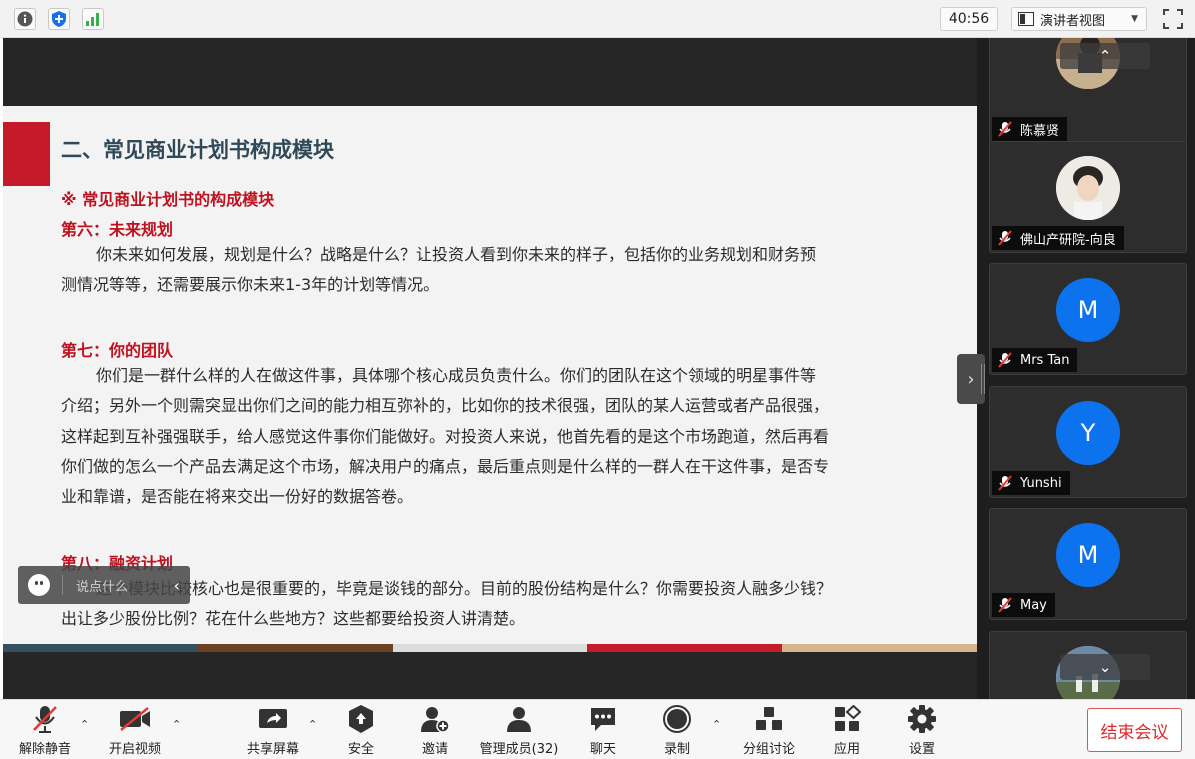 The width and height of the screenshot is (1195, 759). Describe the element at coordinates (1041, 483) in the screenshot. I see `participant-name: Yunshi` at that location.